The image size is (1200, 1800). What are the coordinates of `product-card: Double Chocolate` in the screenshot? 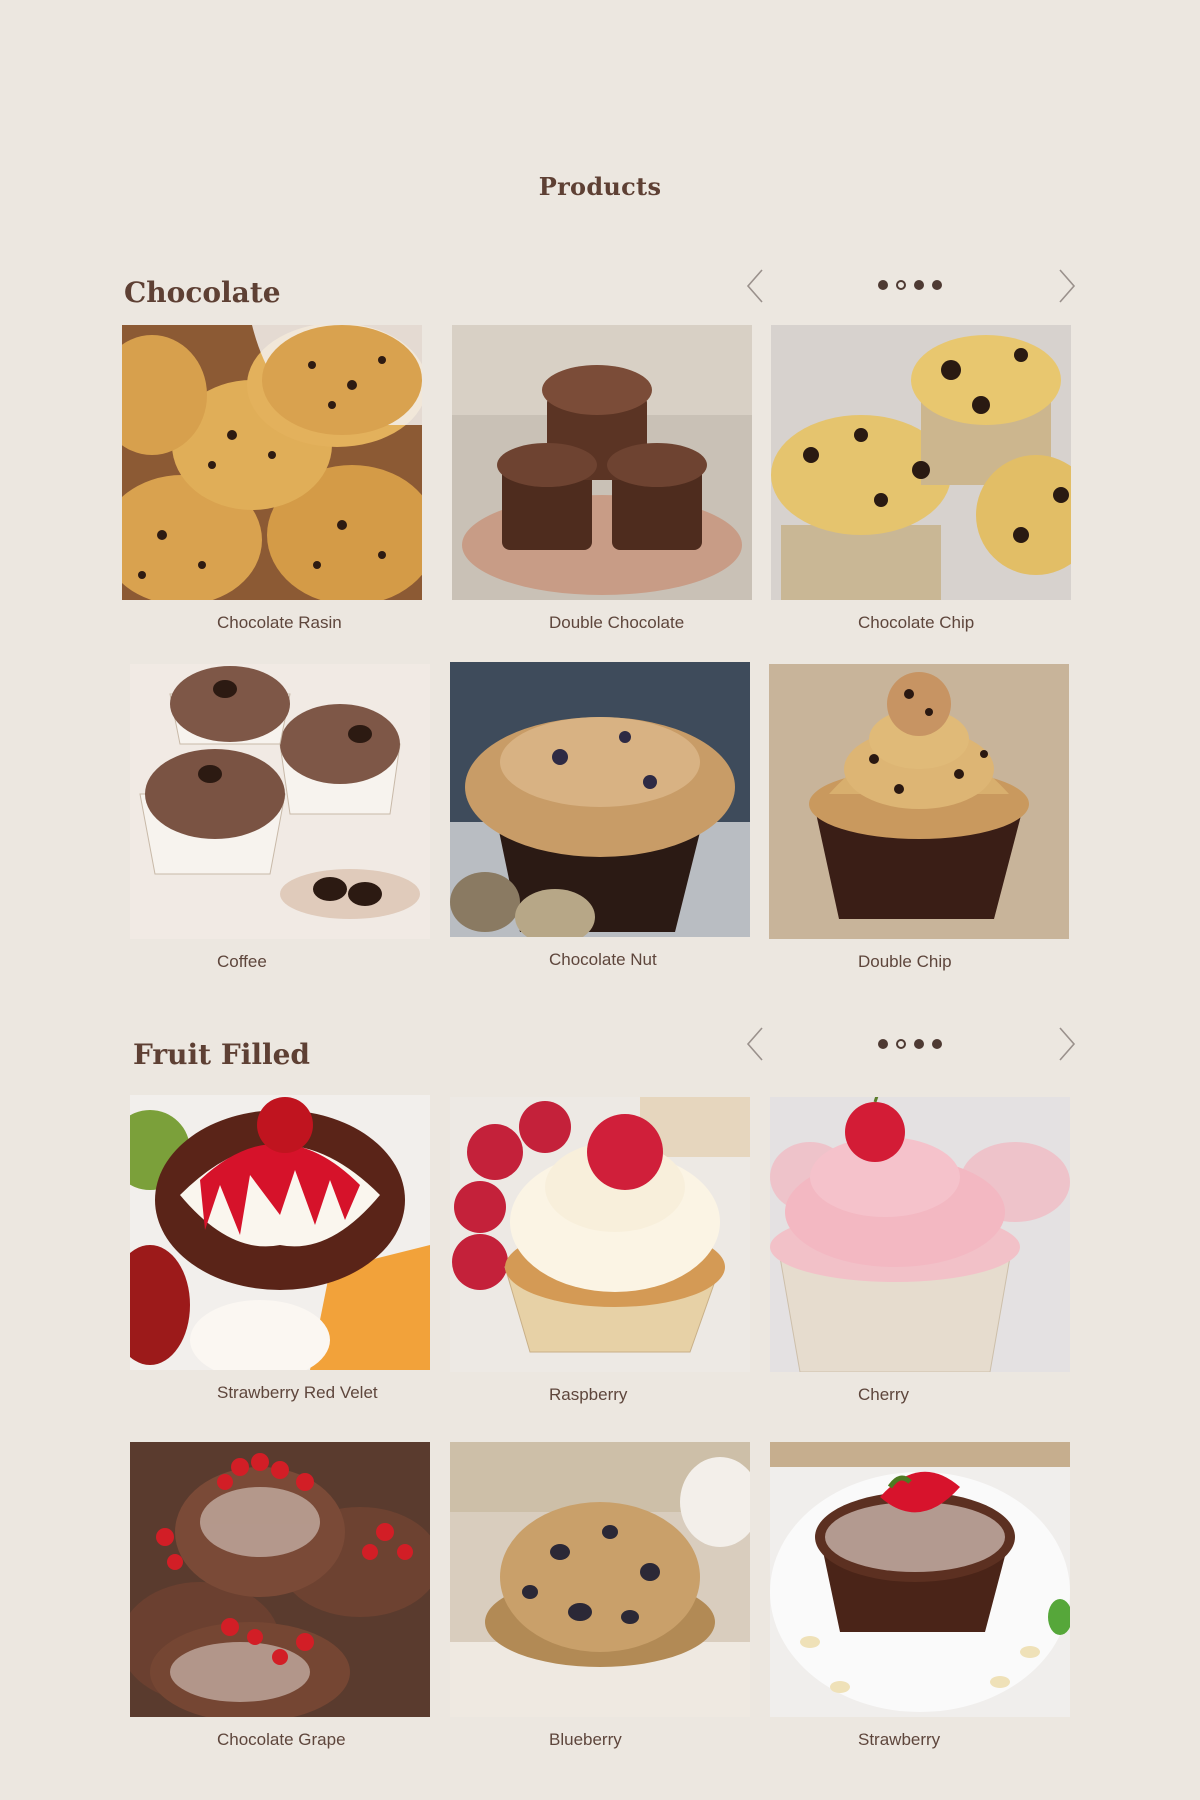 It's located at (602, 478).